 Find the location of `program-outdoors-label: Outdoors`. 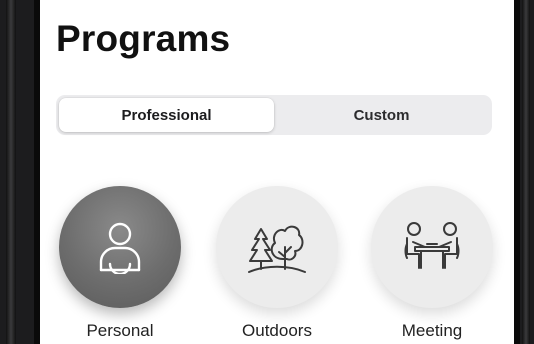

program-outdoors-label: Outdoors is located at coordinates (277, 330).